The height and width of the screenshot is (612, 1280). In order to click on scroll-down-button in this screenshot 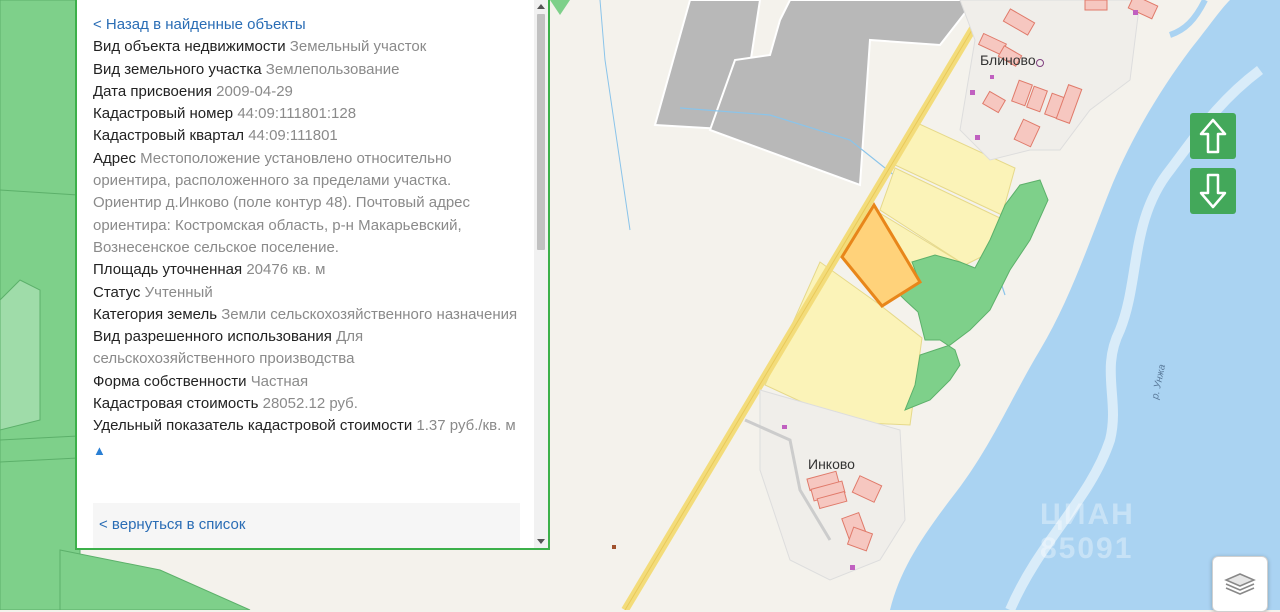, I will do `click(1213, 191)`.